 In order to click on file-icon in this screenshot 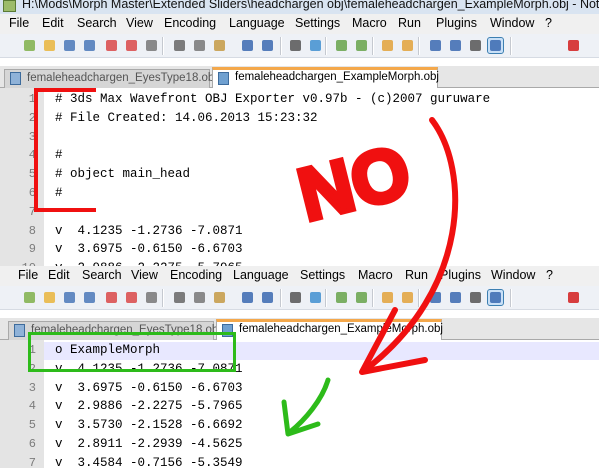, I will do `click(223, 78)`.